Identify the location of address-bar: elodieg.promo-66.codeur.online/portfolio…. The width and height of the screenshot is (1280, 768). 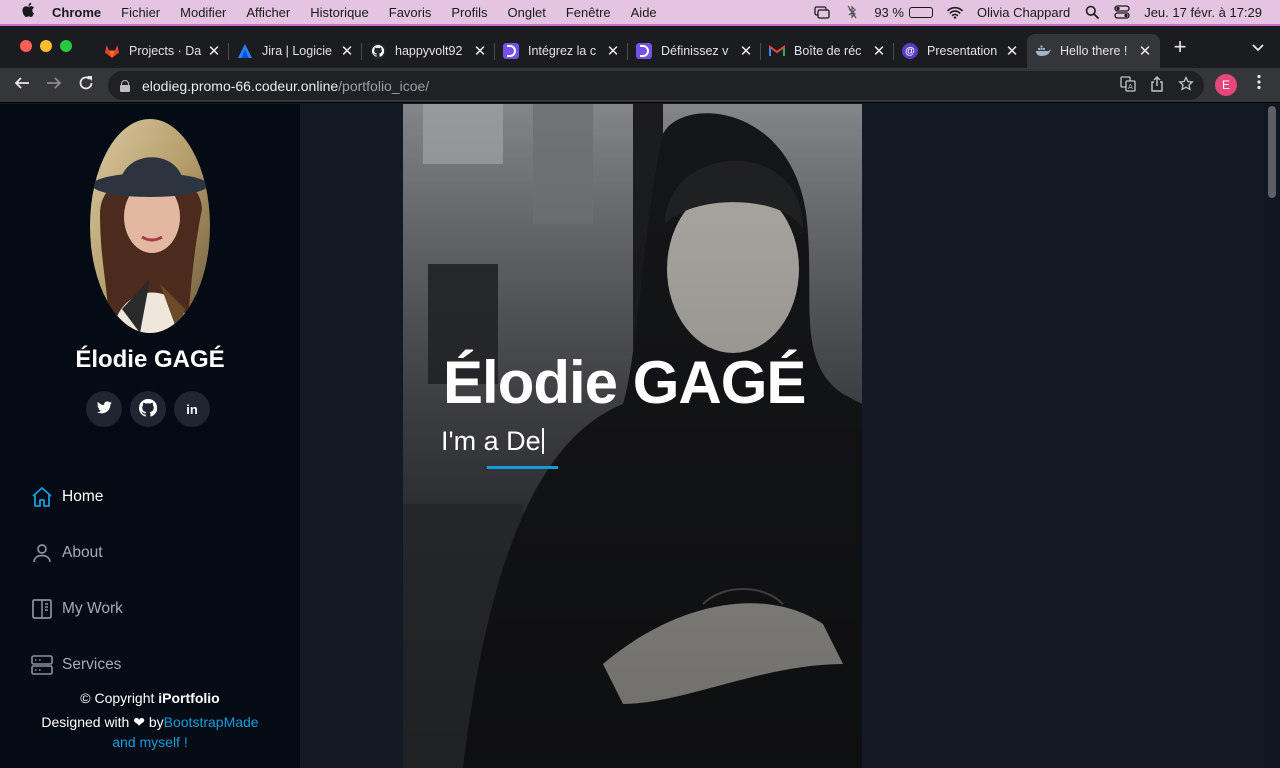
(656, 85).